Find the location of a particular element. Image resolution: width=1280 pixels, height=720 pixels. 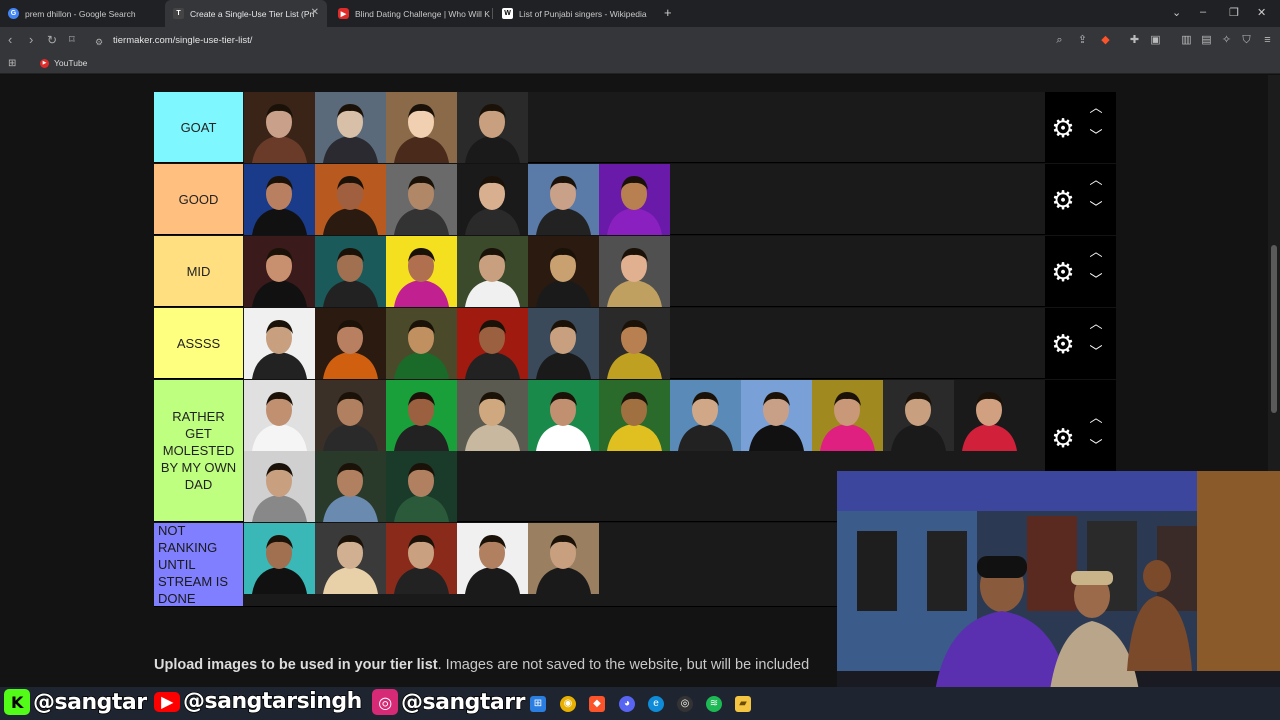

tier-label: NOT RANKING UNTIL STREAM IS DONE is located at coordinates (198, 564).